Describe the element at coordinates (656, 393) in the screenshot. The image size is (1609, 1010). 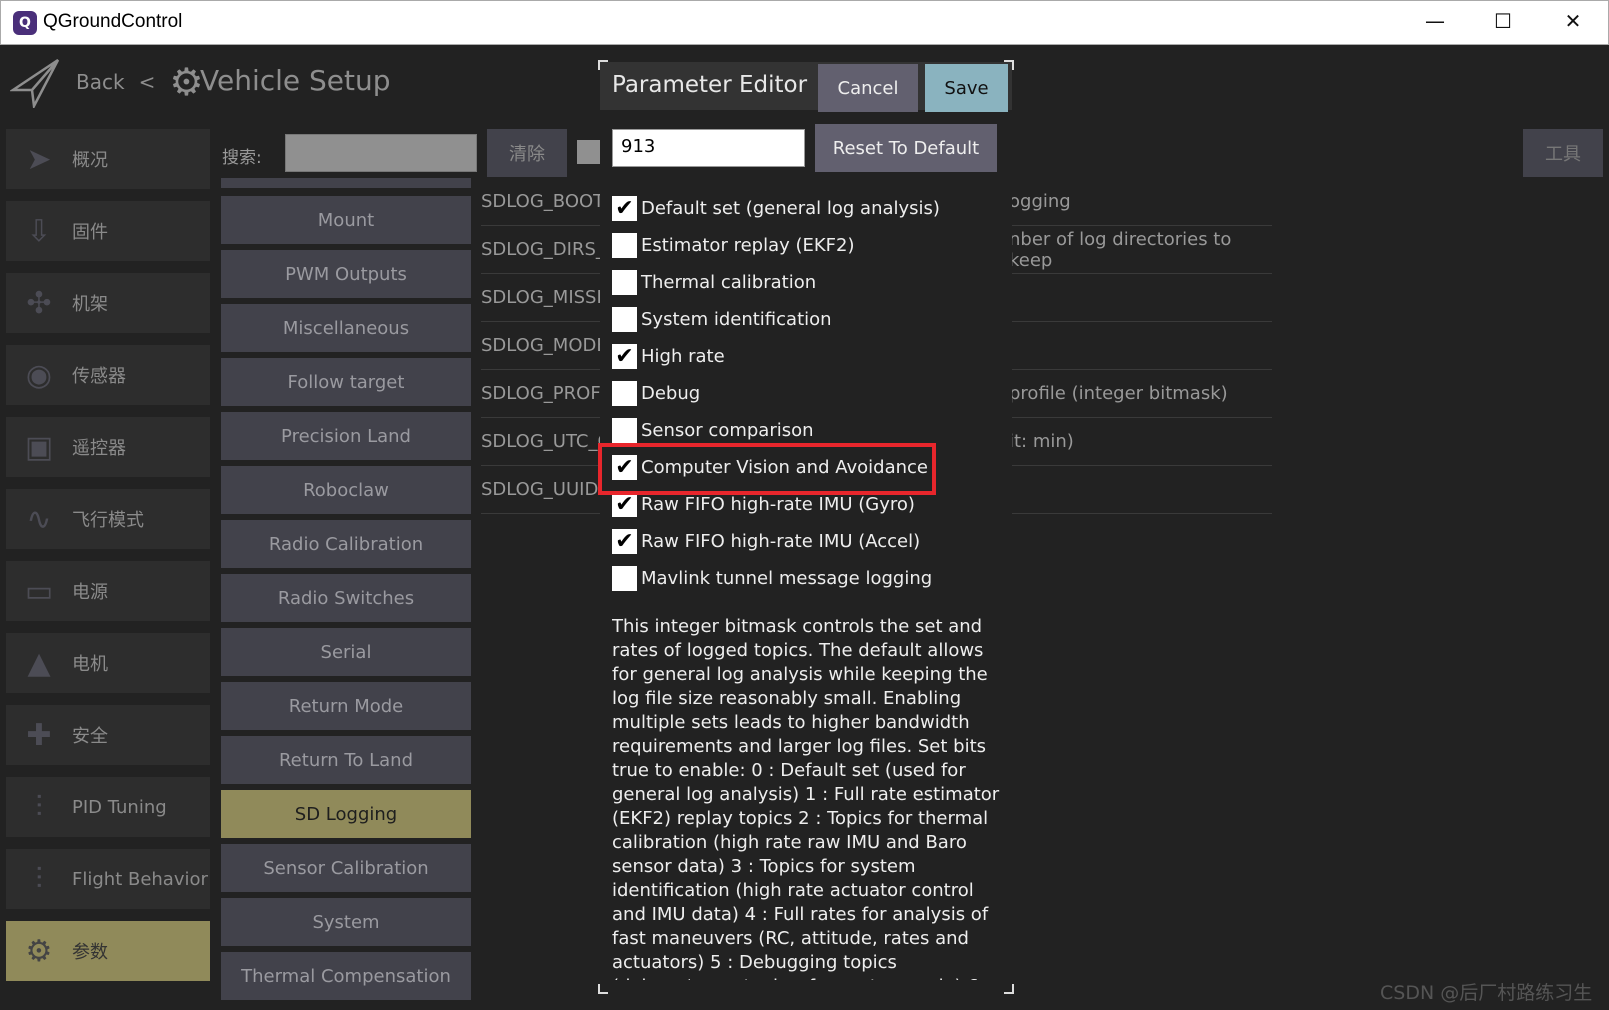
I see `bitmask-option: Debug` at that location.